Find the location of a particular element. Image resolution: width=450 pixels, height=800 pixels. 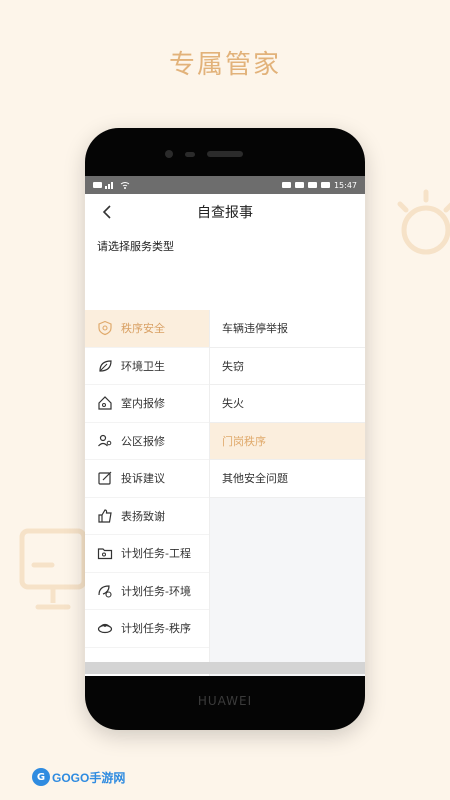

category-item: 室内报修 is located at coordinates (147, 404).